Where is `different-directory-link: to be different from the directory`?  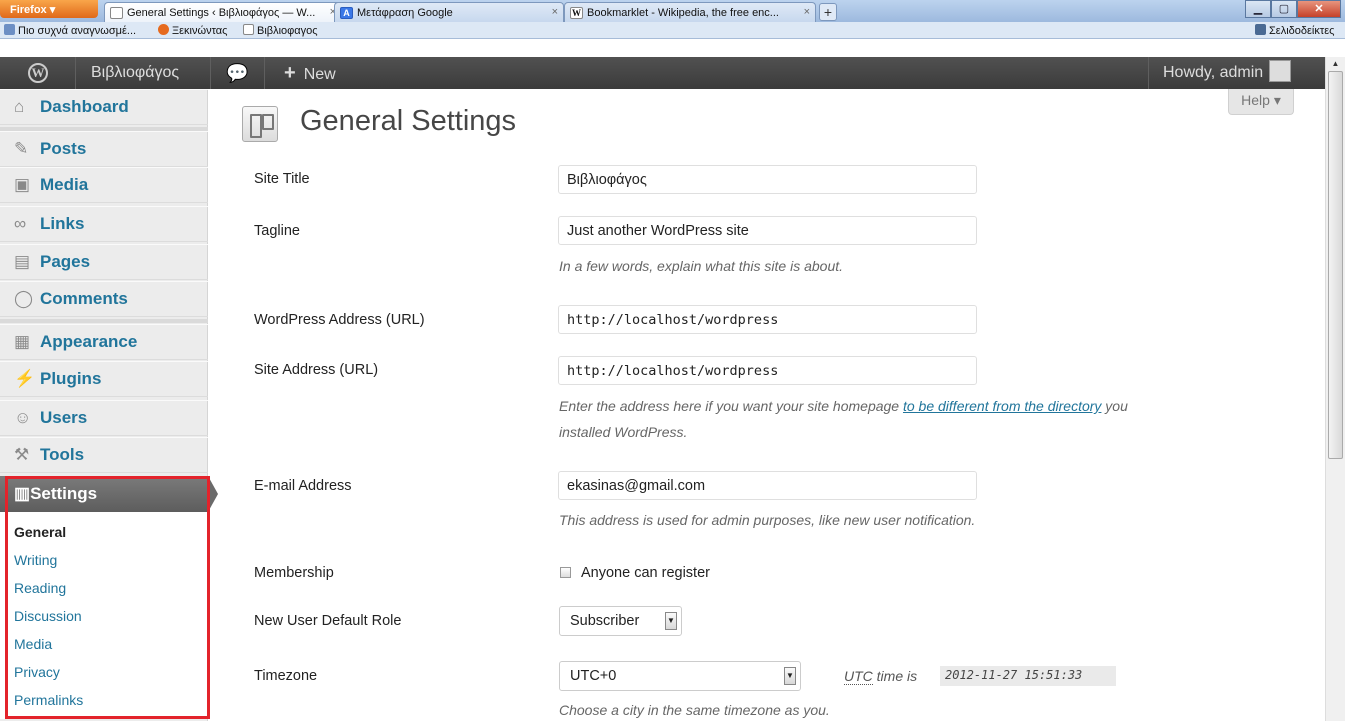 different-directory-link: to be different from the directory is located at coordinates (1002, 406).